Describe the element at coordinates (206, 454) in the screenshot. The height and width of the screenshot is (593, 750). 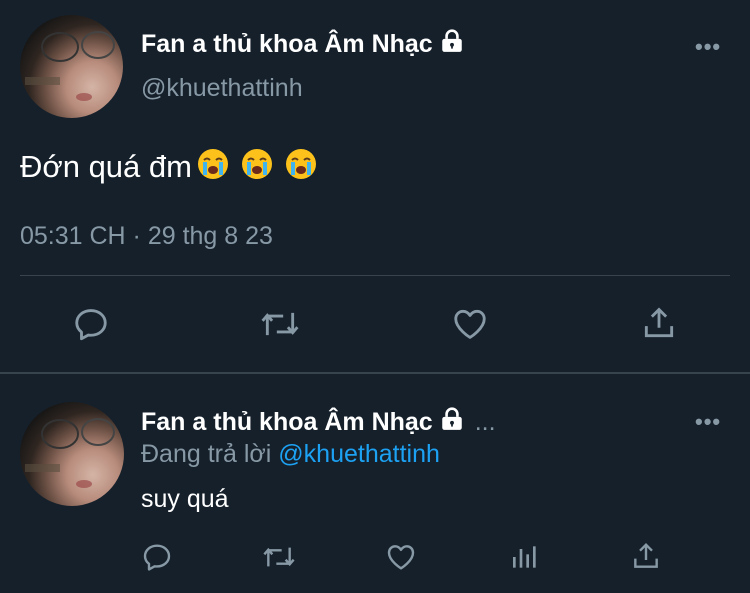
I see `replying-prefix: Đang trả lời` at that location.